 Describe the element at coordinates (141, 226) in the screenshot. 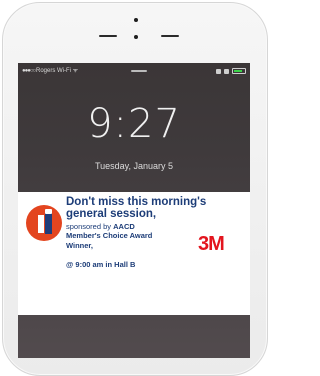

I see `sponsor-line: sponsored by AACD` at that location.